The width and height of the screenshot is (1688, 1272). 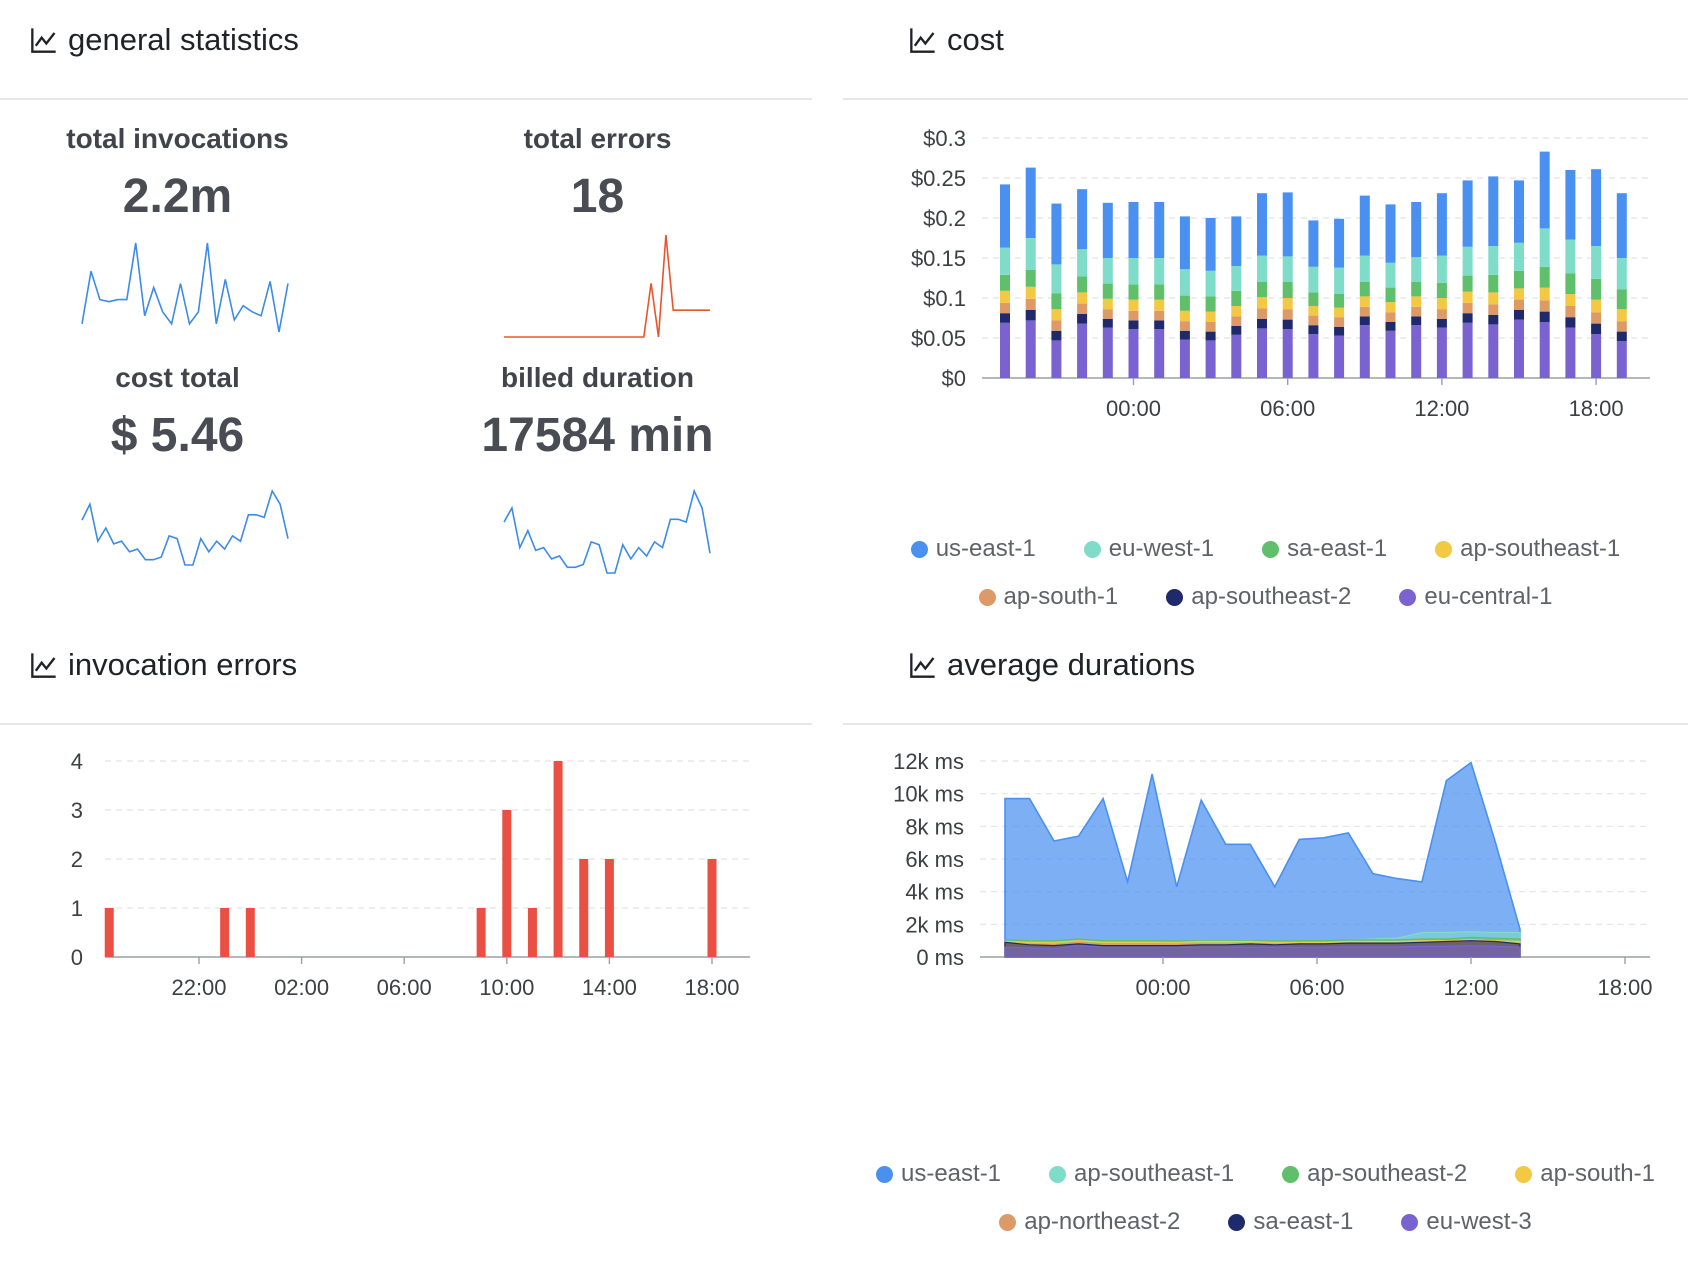 What do you see at coordinates (1258, 597) in the screenshot?
I see `legend-item: ap-southeast-2` at bounding box center [1258, 597].